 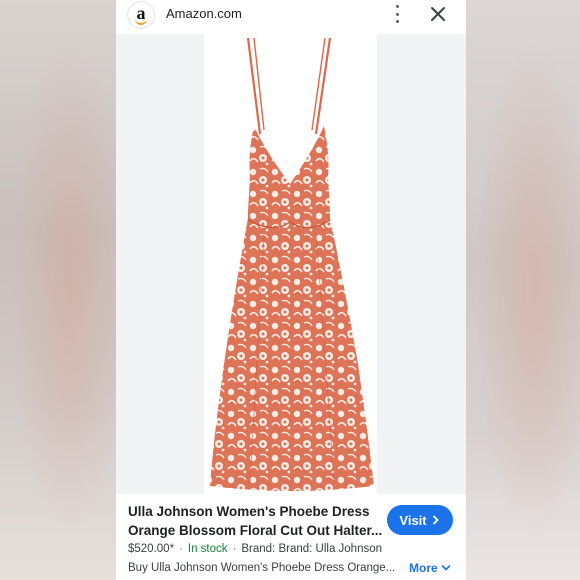 I want to click on more-options-icon, so click(x=397, y=14).